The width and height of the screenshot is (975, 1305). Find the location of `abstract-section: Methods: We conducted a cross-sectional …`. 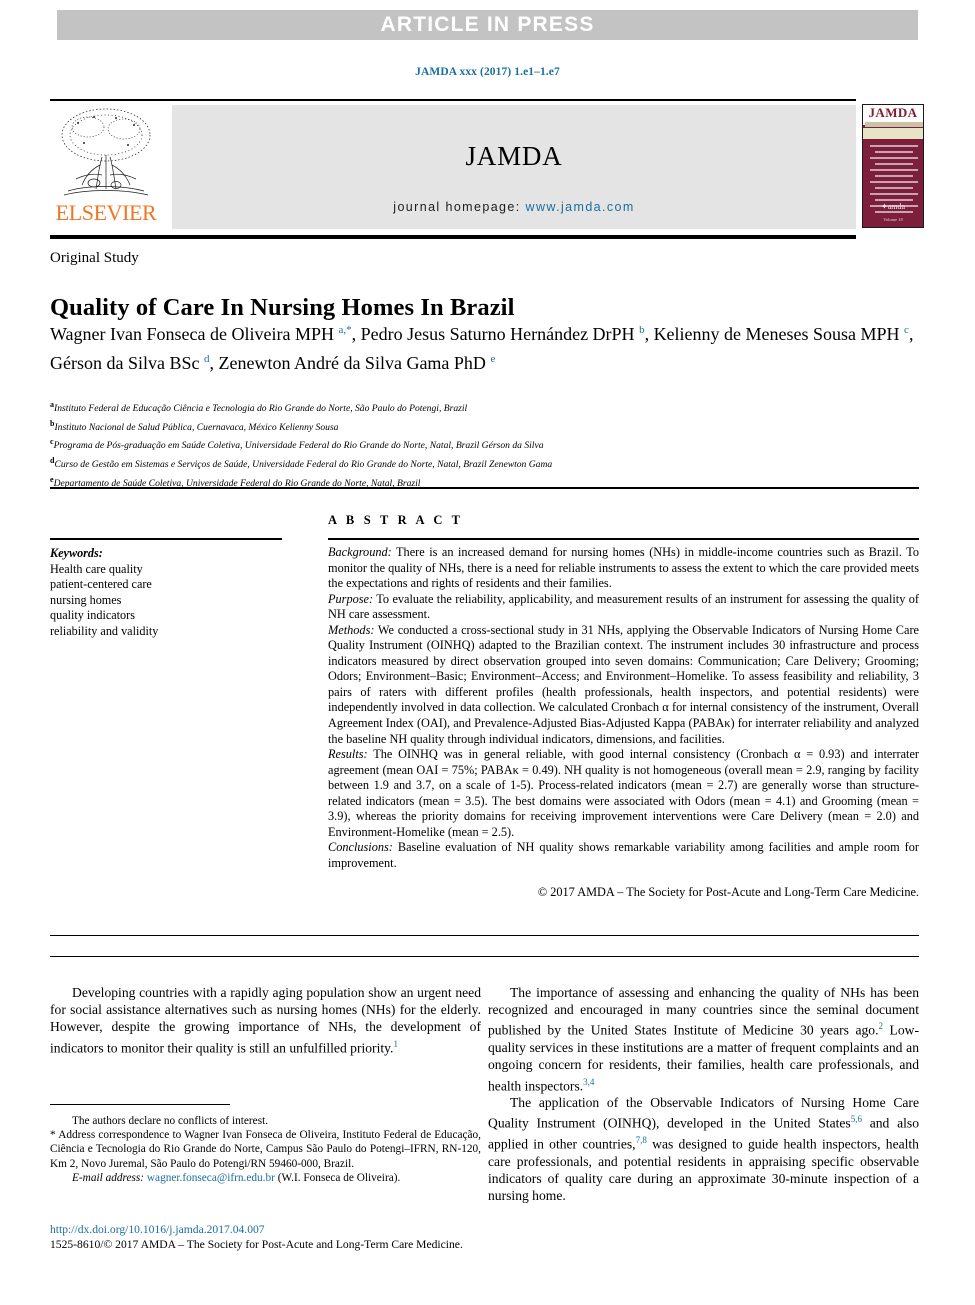

abstract-section: Methods: We conducted a cross-sectional … is located at coordinates (623, 685).